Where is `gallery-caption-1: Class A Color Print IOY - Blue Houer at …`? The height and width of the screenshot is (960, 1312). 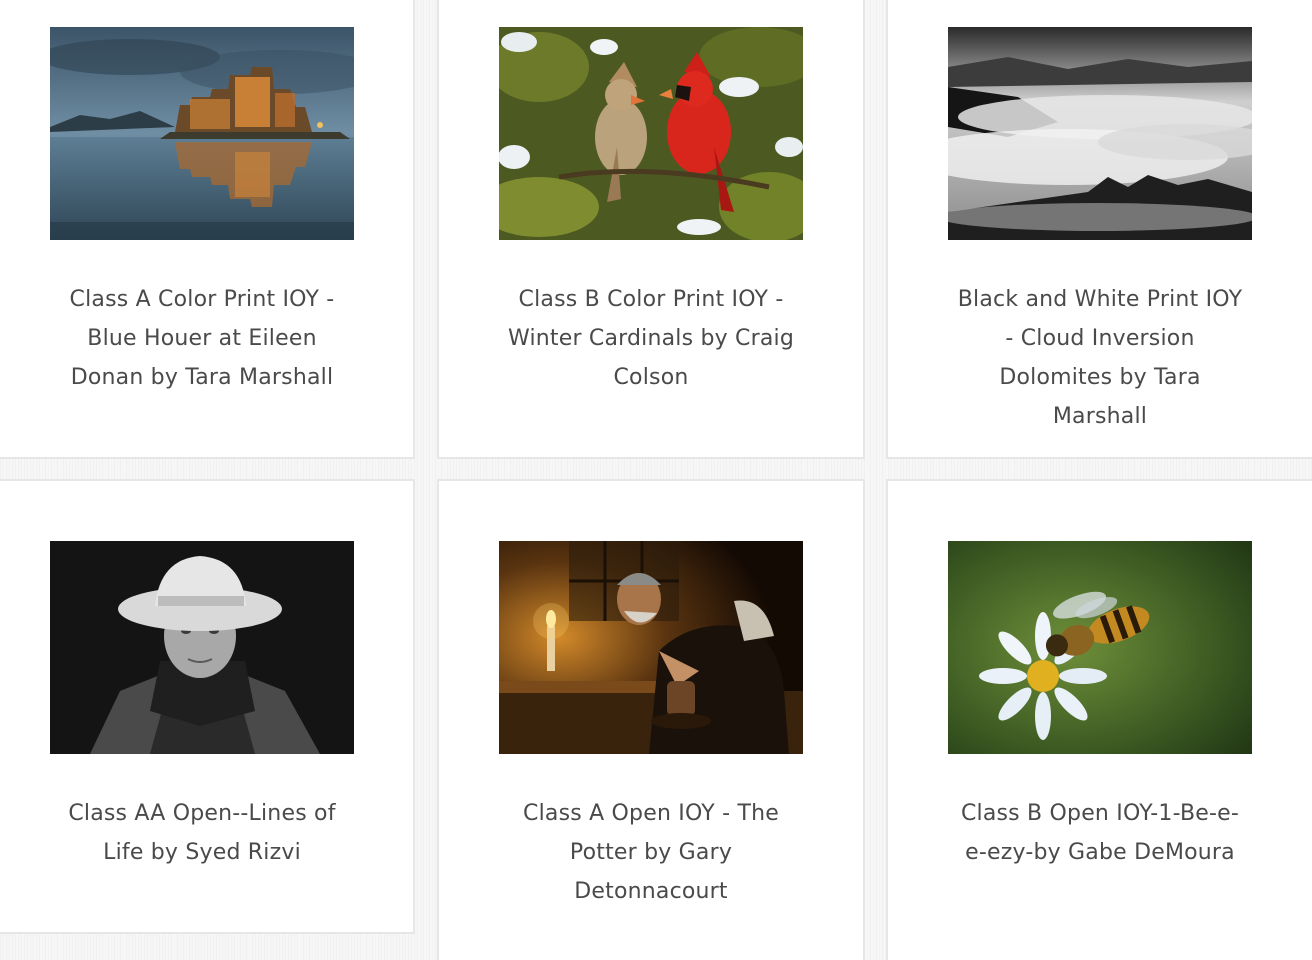
gallery-caption-1: Class A Color Print IOY - Blue Houer at … is located at coordinates (202, 338).